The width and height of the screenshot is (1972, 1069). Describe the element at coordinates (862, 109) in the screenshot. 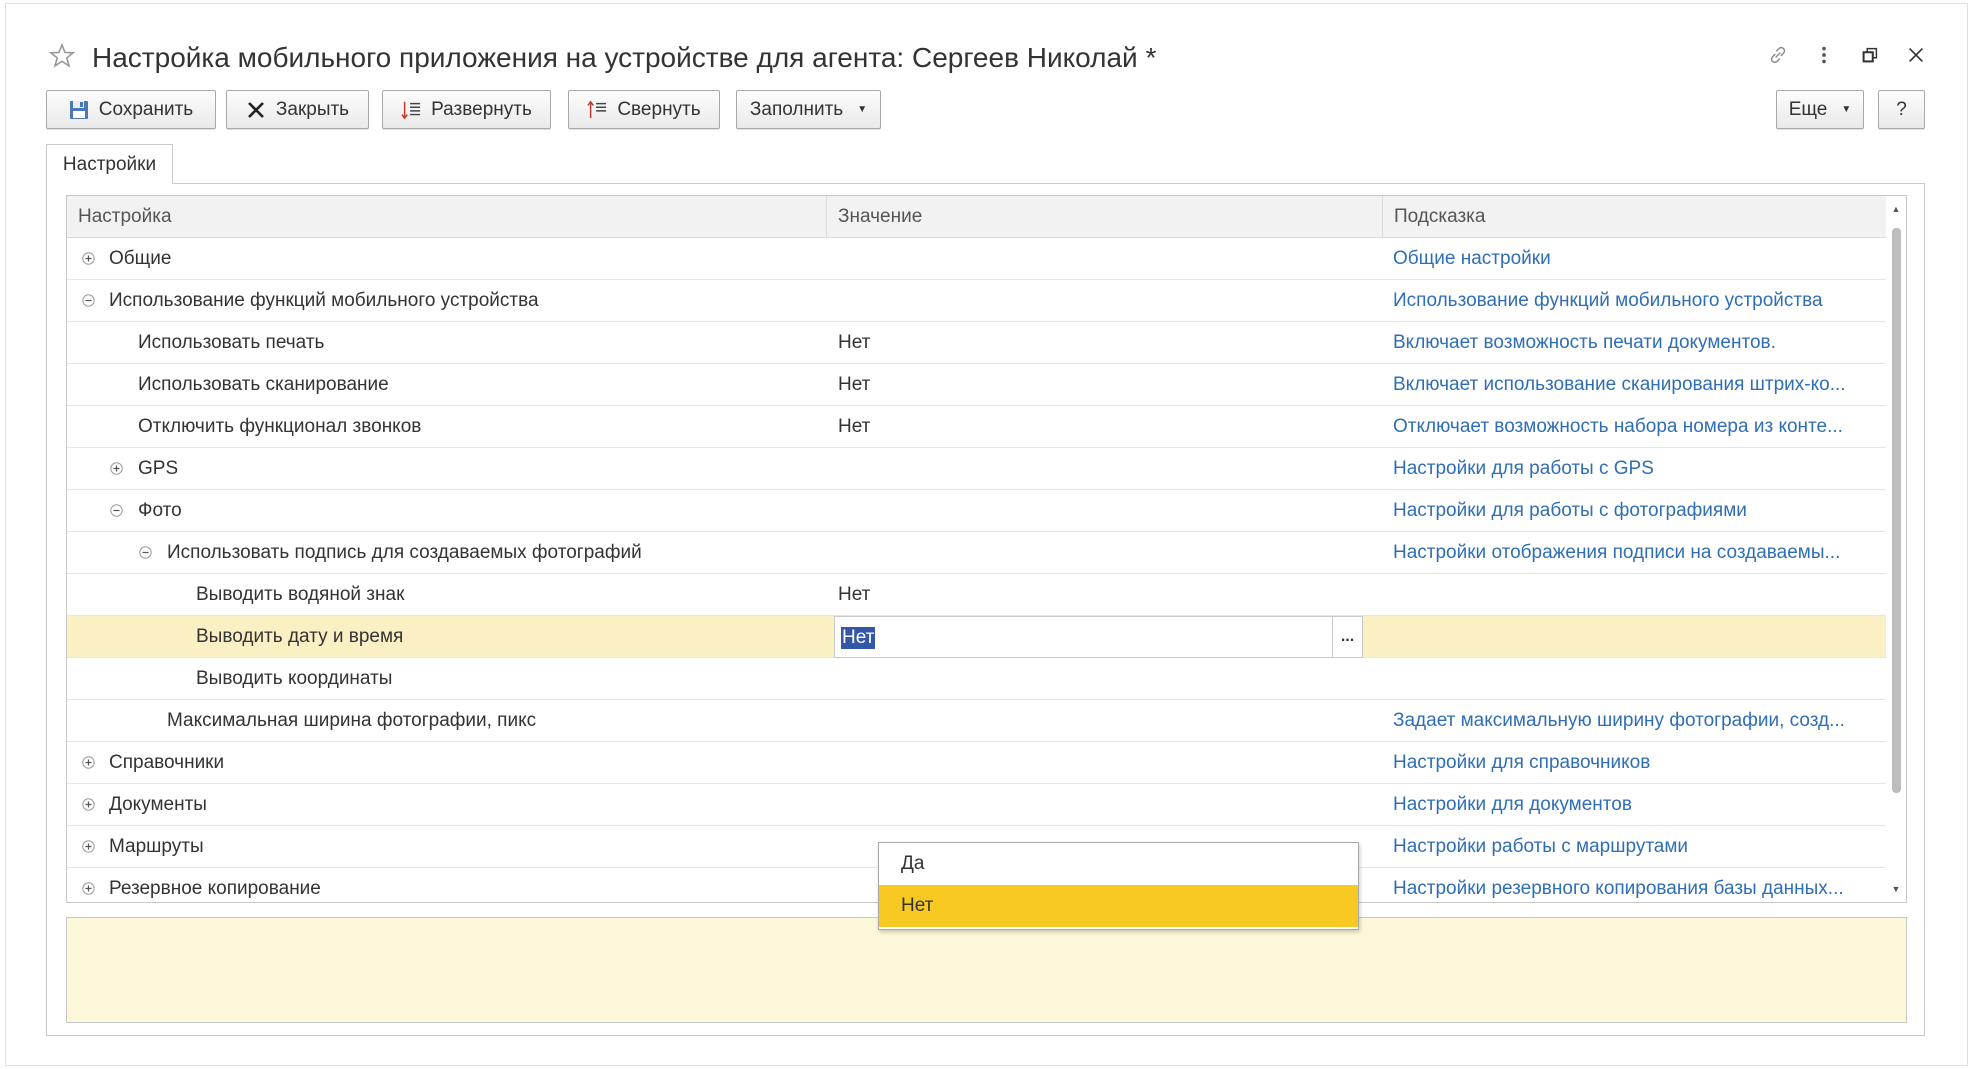

I see `caret-down-icon: ▼` at that location.